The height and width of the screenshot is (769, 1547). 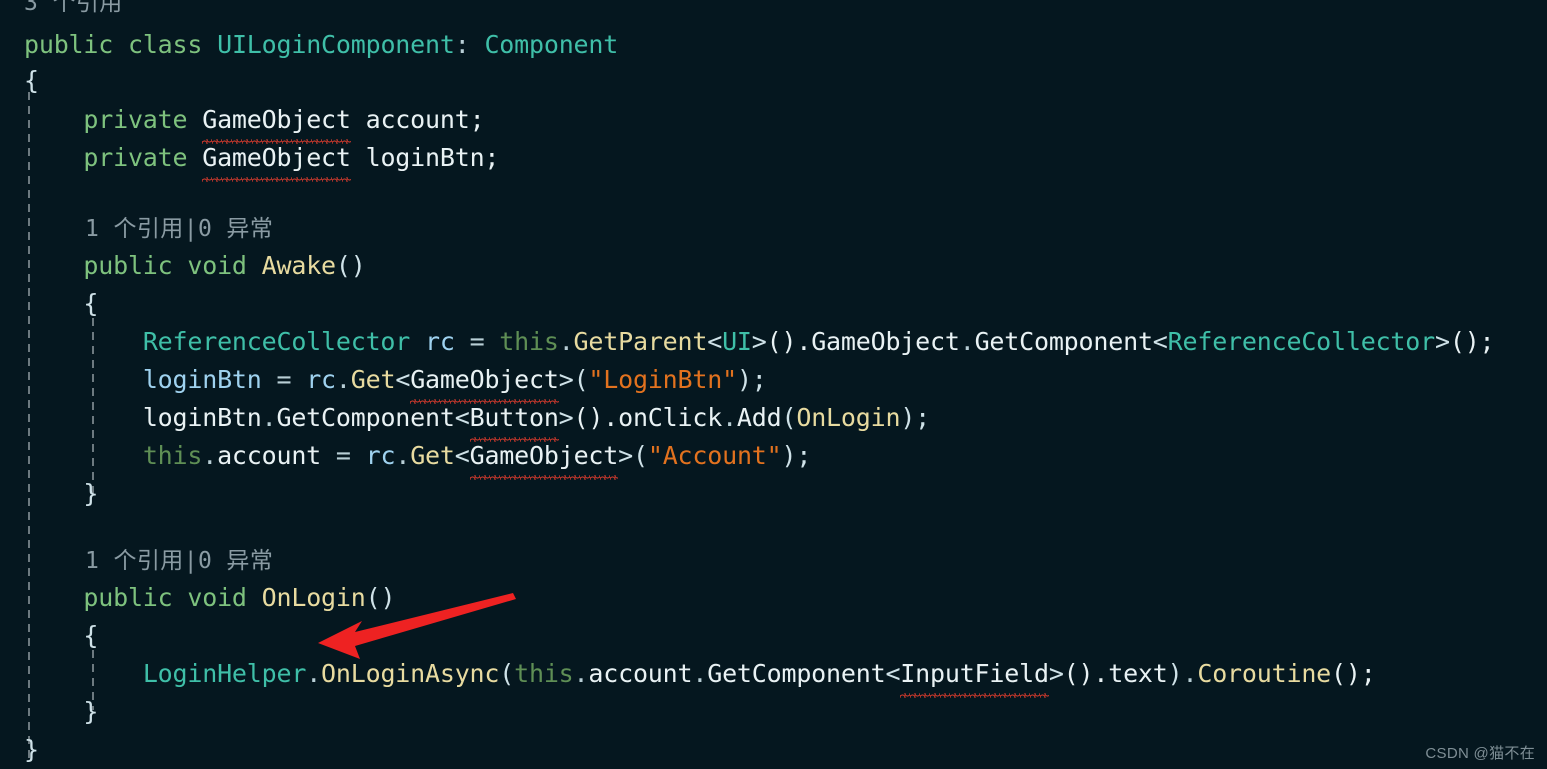 I want to click on operator-assign-lb: =, so click(x=284, y=379).